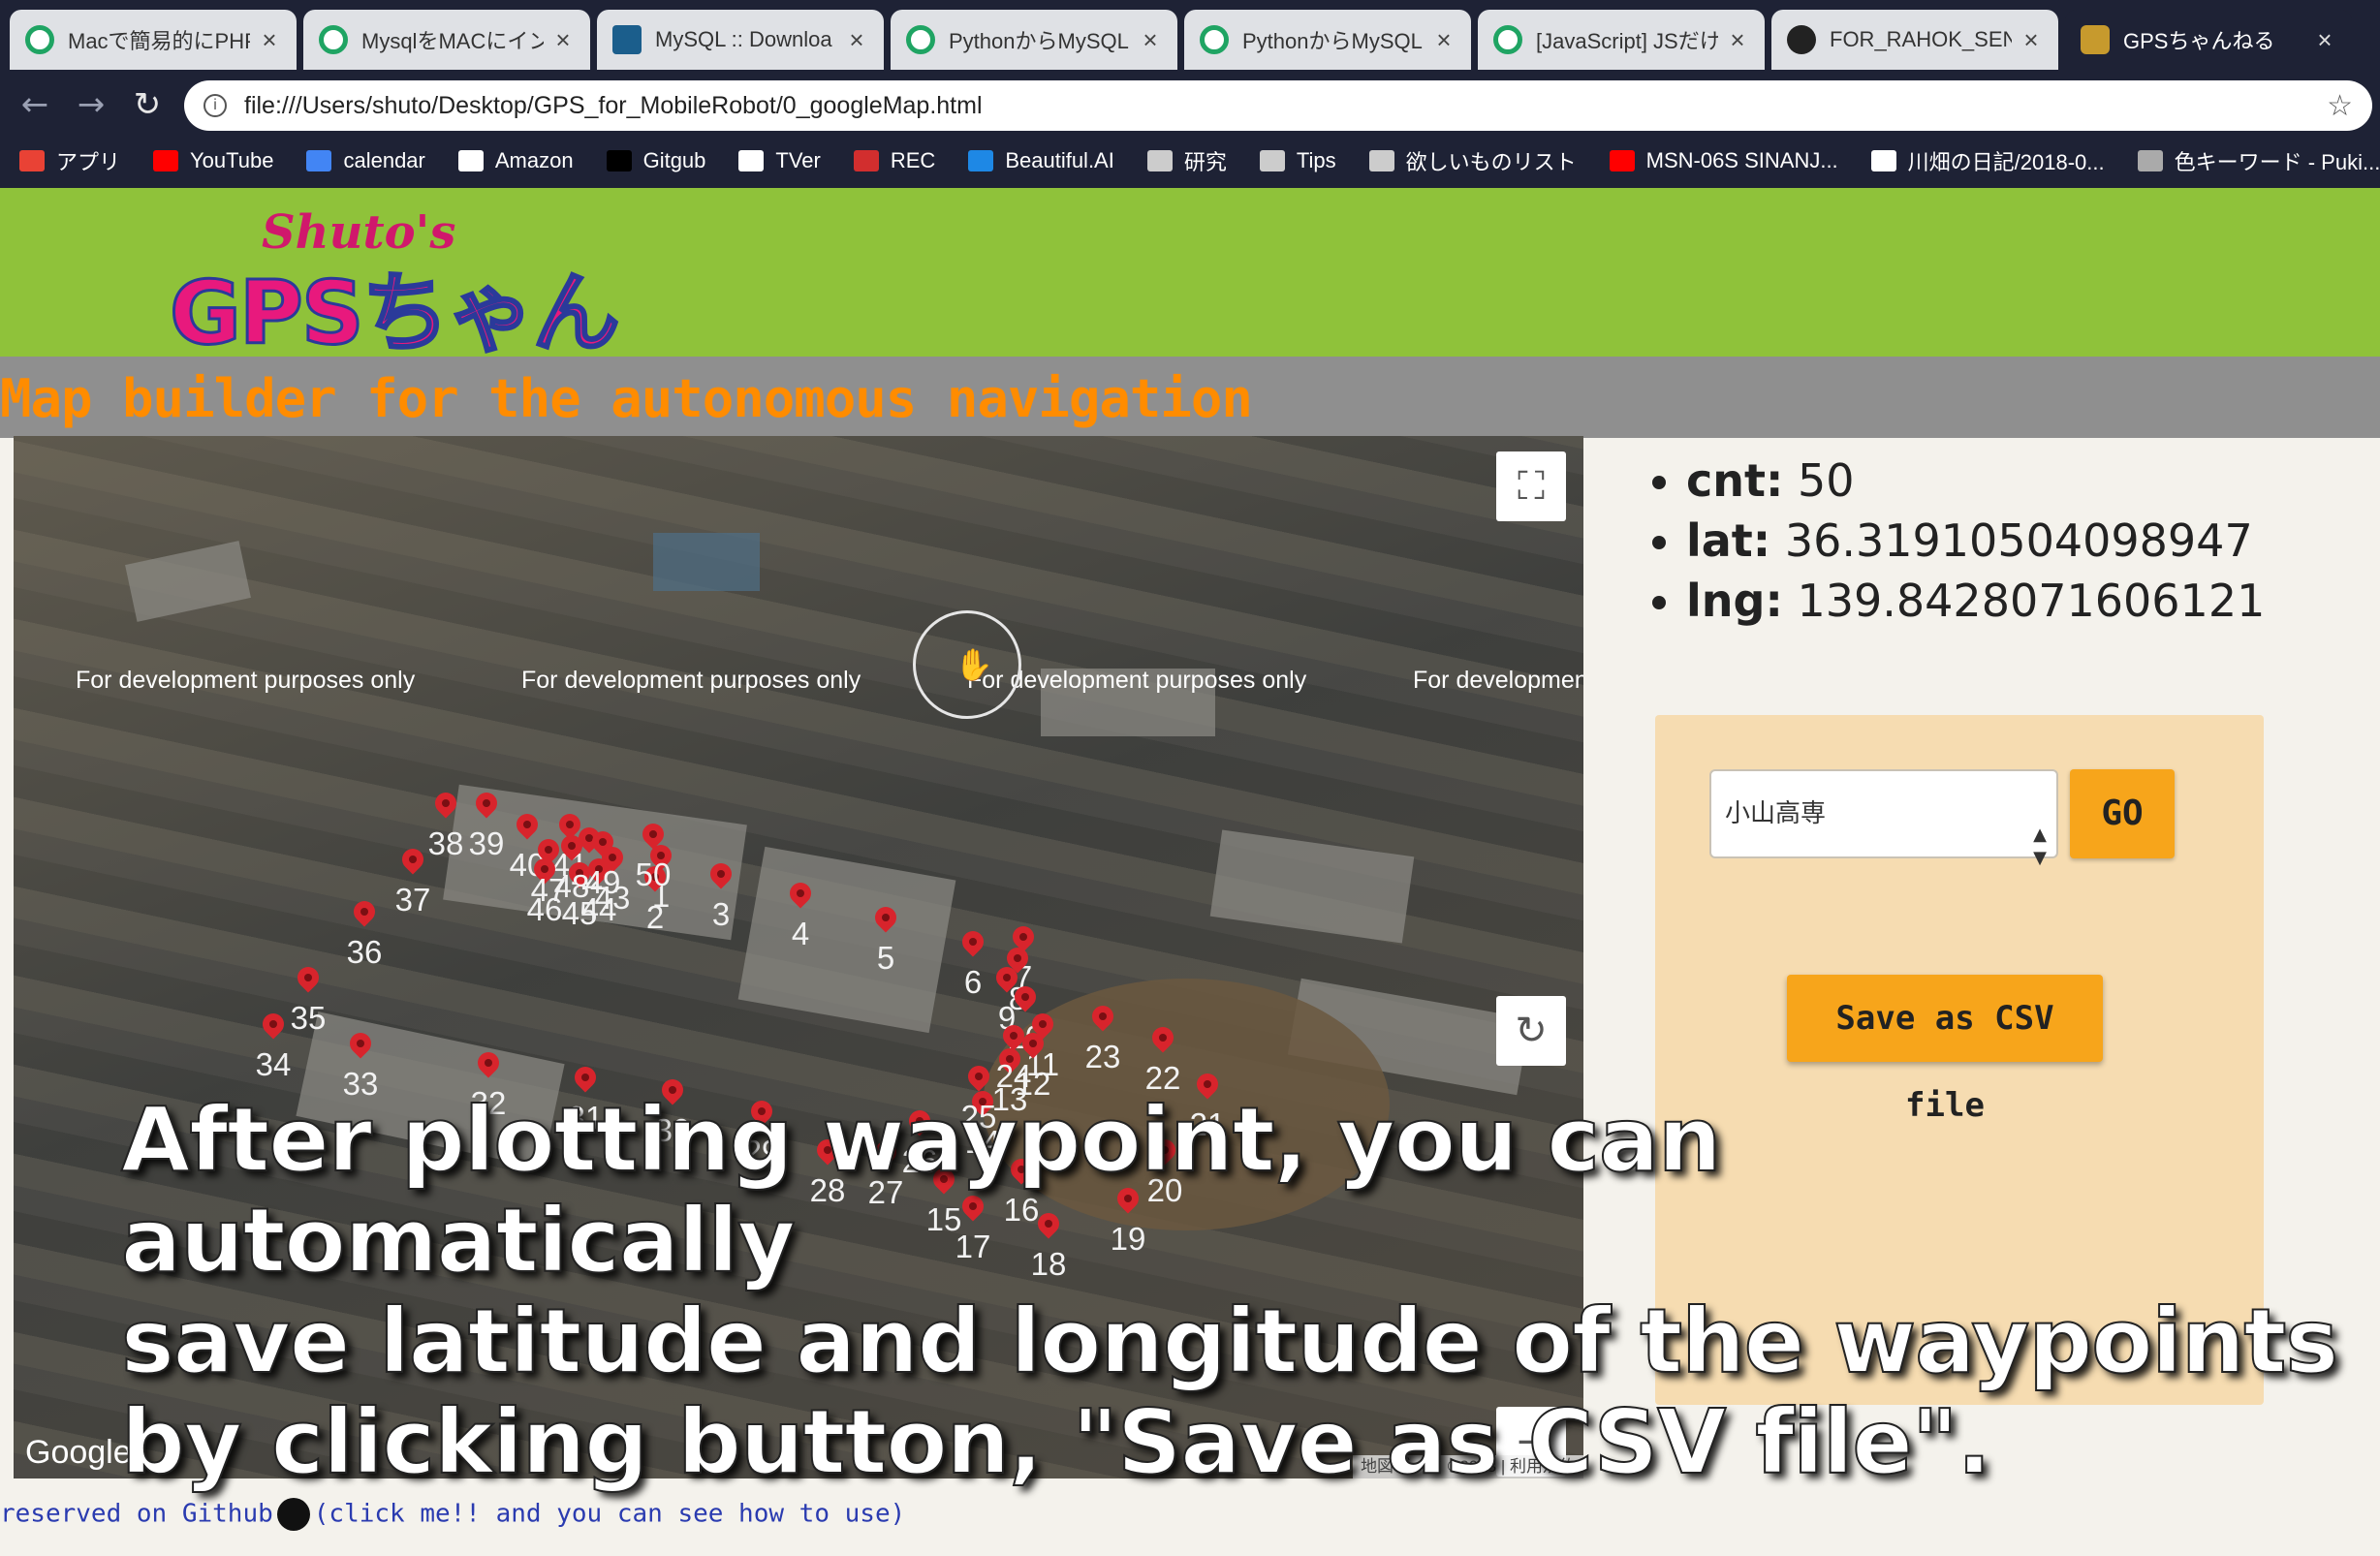  I want to click on waypoint-marker: 33, so click(361, 1065).